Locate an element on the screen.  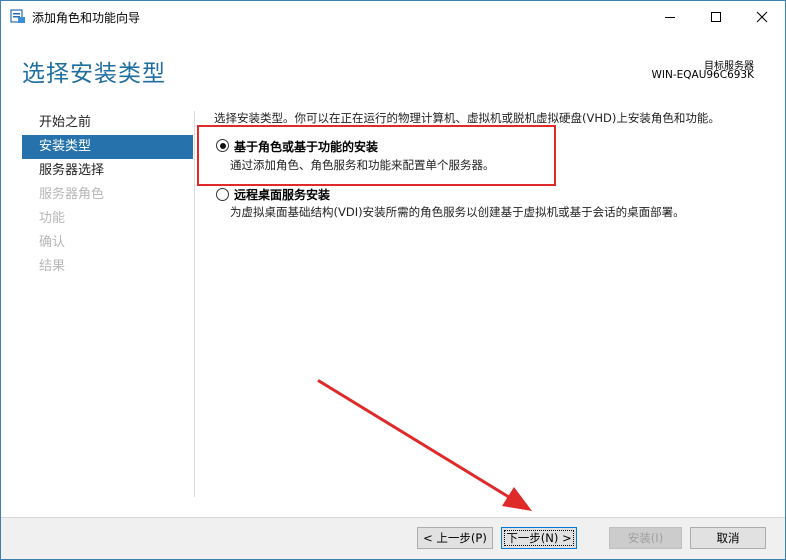
nav-item-server-selection: 服务器选择 is located at coordinates (107, 171).